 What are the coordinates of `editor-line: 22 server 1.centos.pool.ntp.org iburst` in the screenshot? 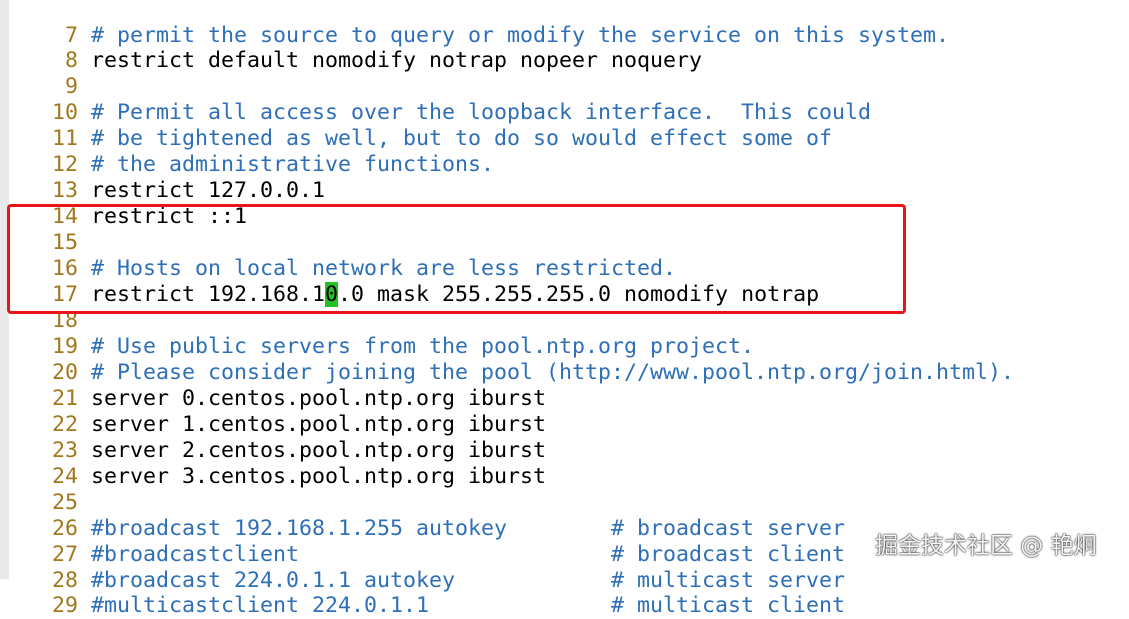 It's located at (286, 411).